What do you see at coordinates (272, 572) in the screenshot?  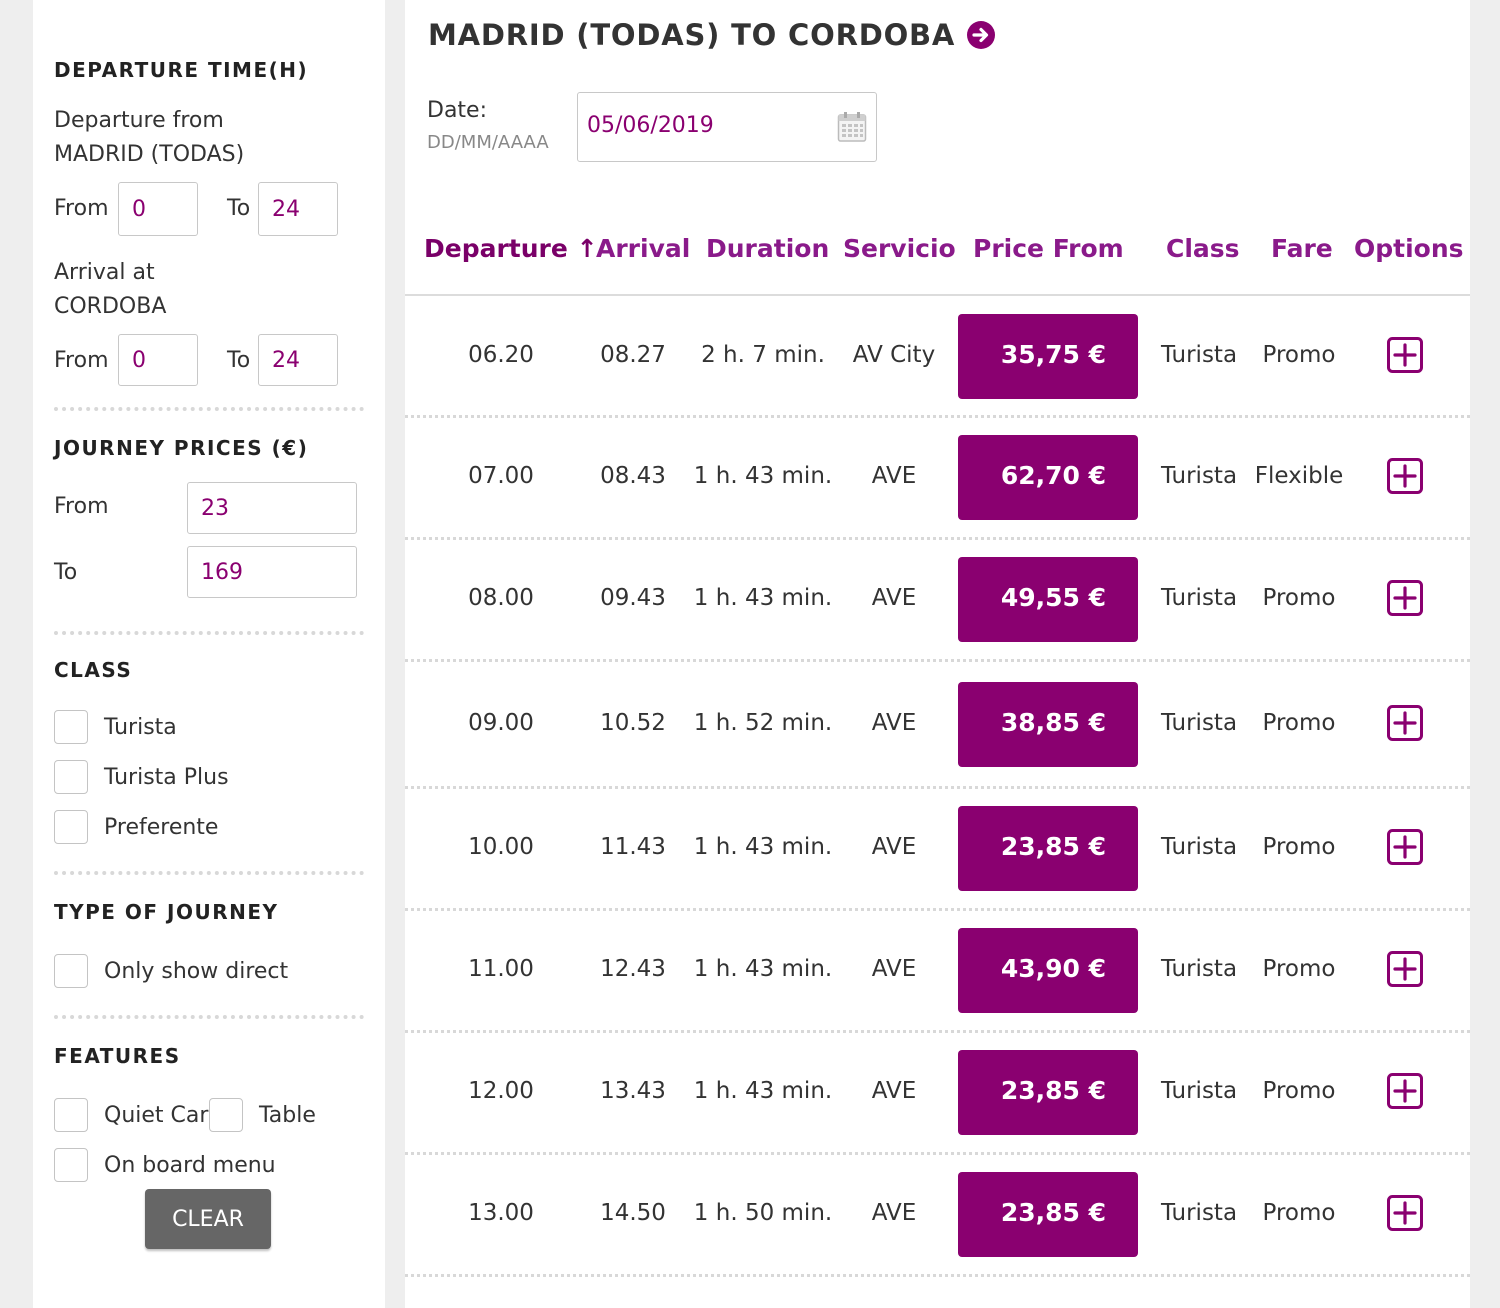 I see `price-to-input` at bounding box center [272, 572].